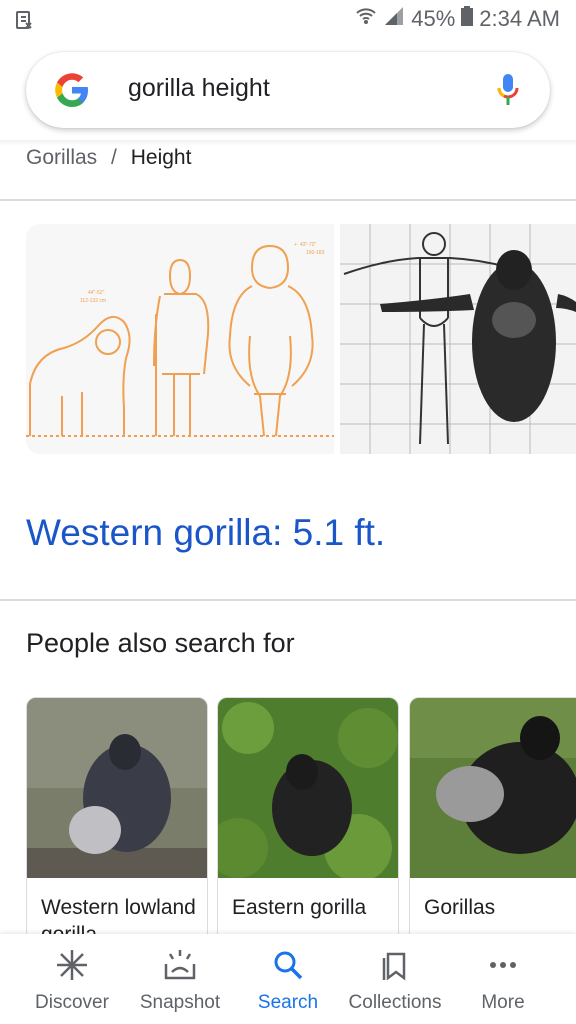 The image size is (576, 1024). What do you see at coordinates (93, 301) in the screenshot?
I see `svg-text: 112-132 cm` at bounding box center [93, 301].